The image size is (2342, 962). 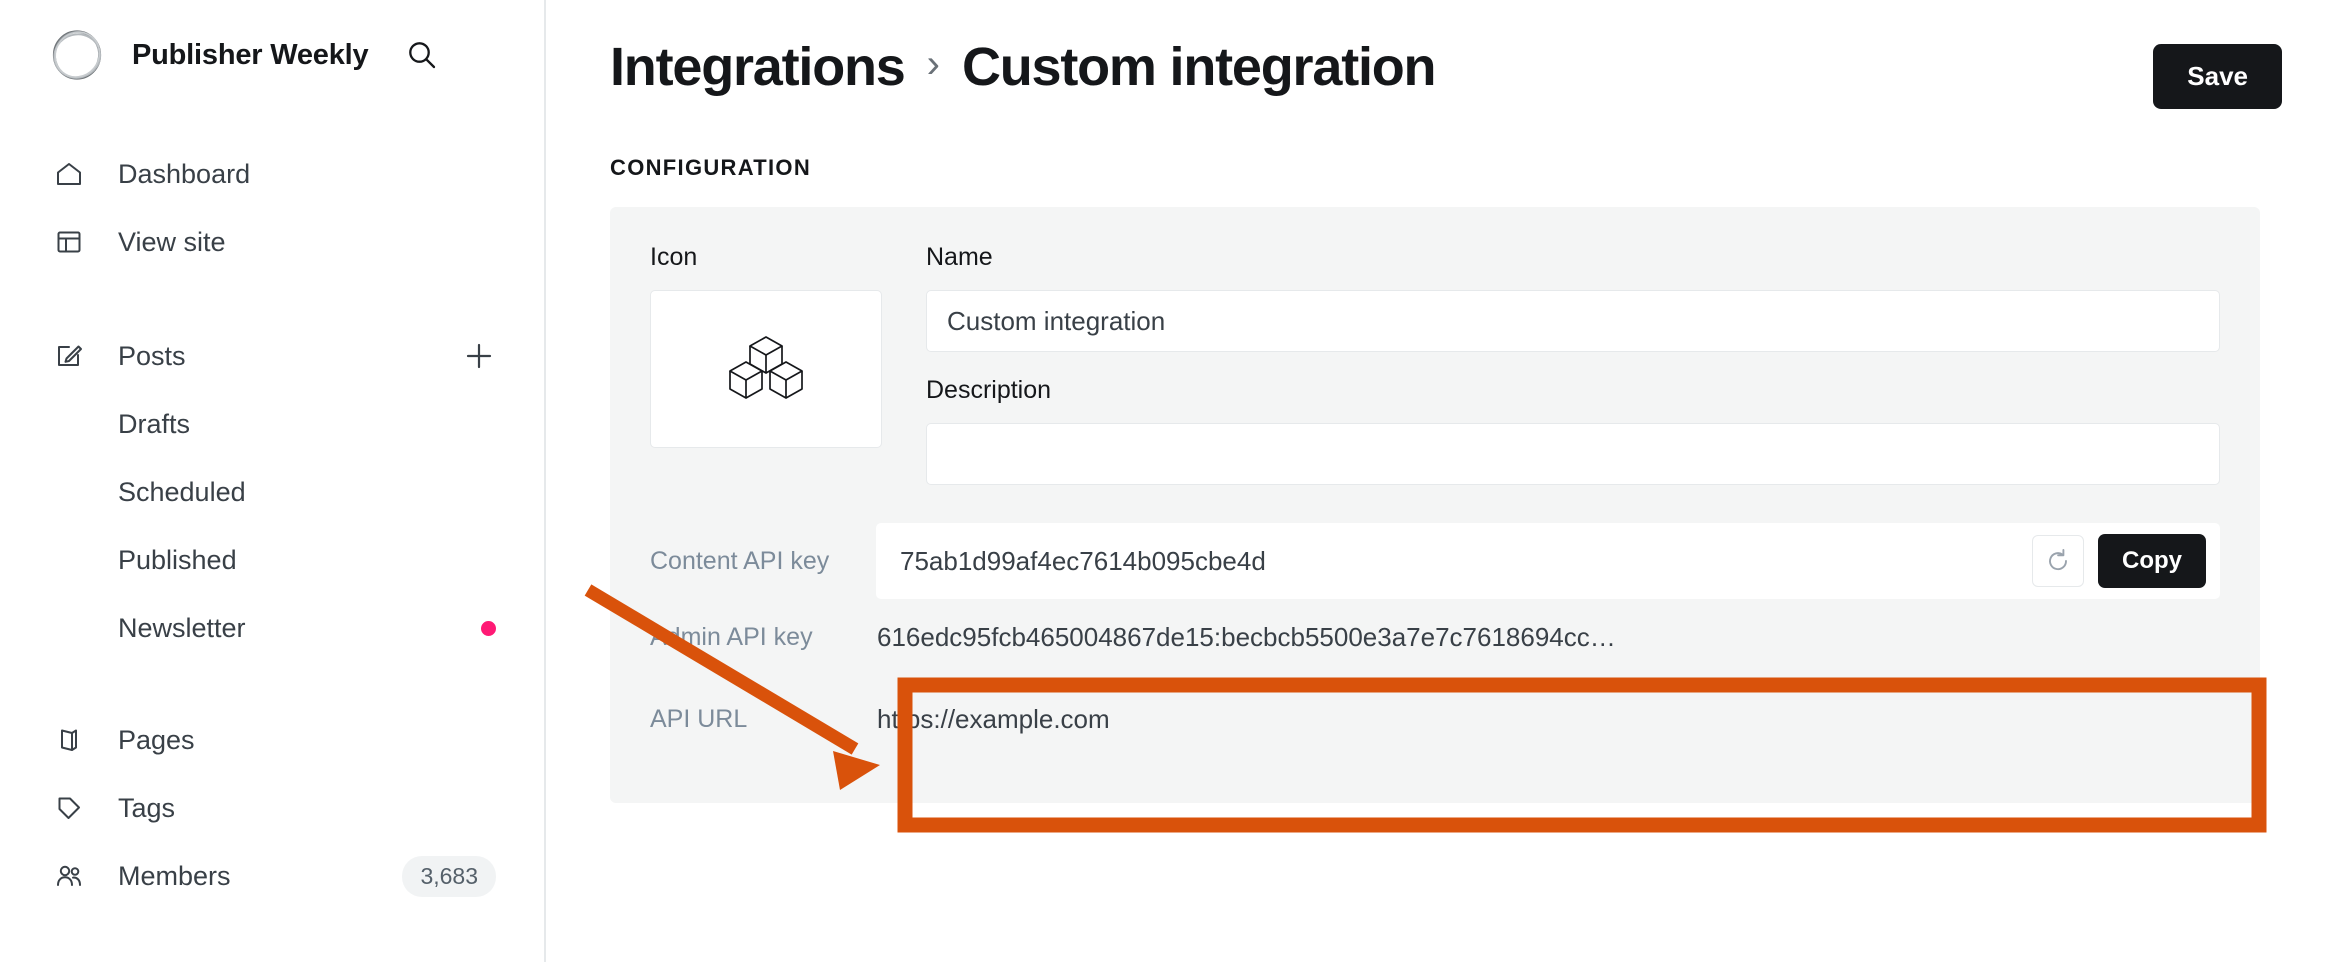 What do you see at coordinates (993, 719) in the screenshot?
I see `api-url-value: https://example.com` at bounding box center [993, 719].